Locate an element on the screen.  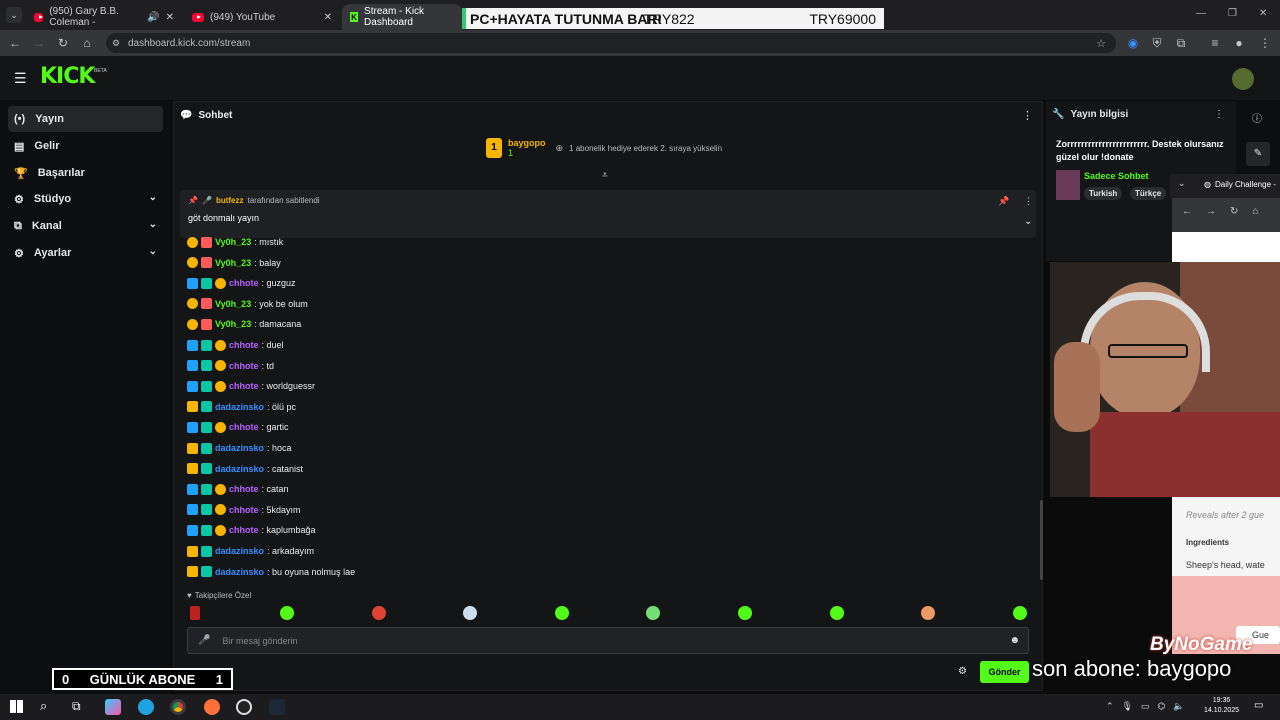
gift-badge-icon is located at coordinates (206, 263).